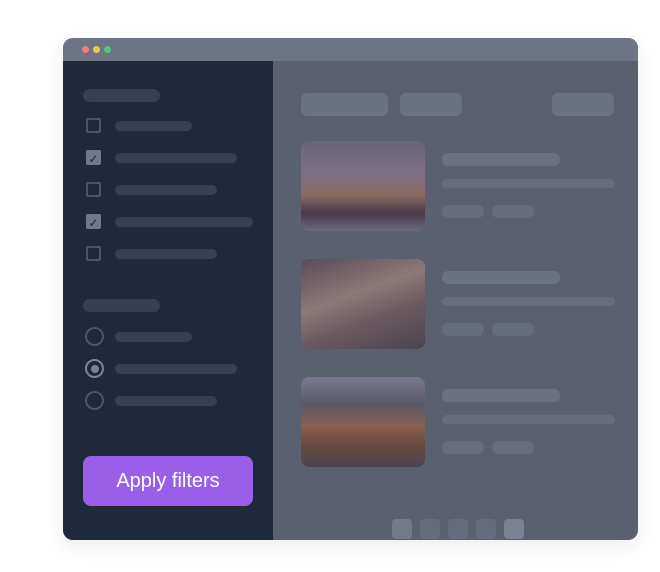  What do you see at coordinates (94, 368) in the screenshot?
I see `radio-selected` at bounding box center [94, 368].